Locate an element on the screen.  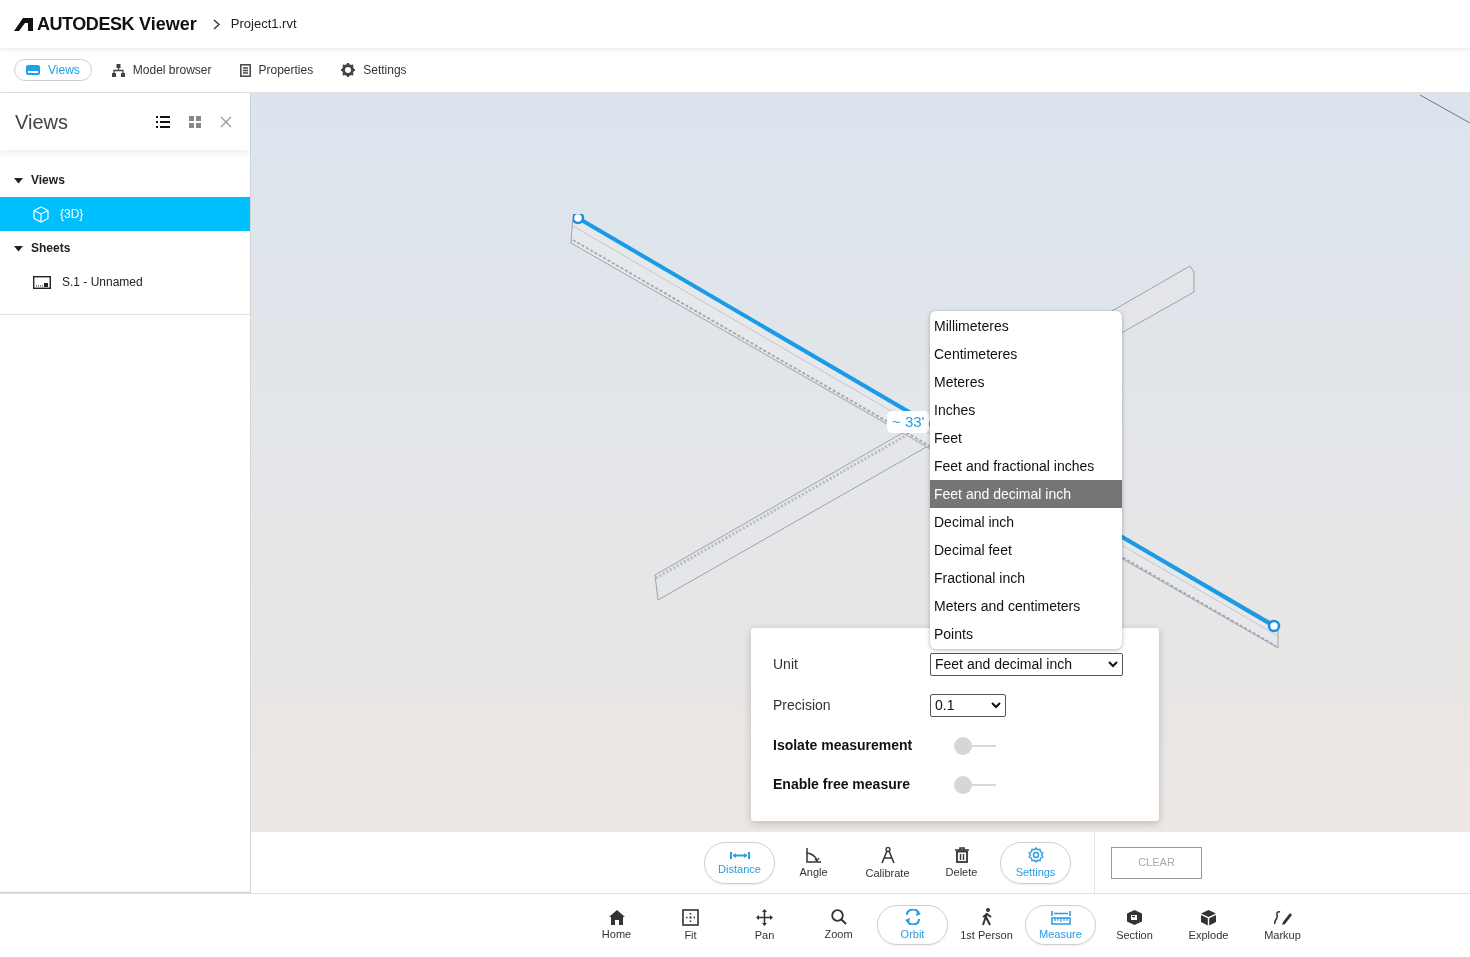
dropdown-option: Feet and decimal inch is located at coordinates (1026, 494).